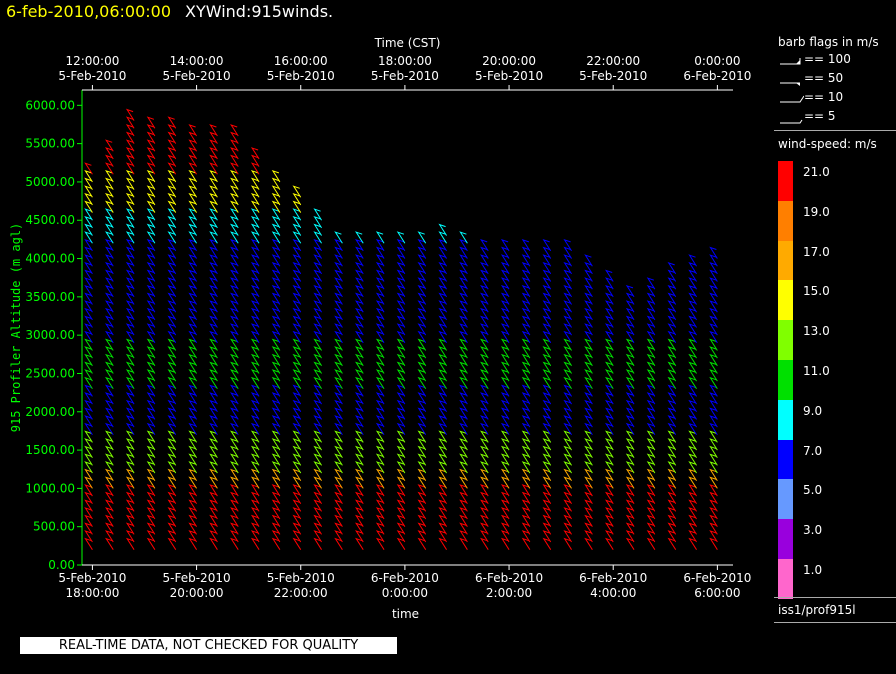 The width and height of the screenshot is (896, 674). Describe the element at coordinates (828, 42) in the screenshot. I see `barb-legend-title: barb flags in m/s` at that location.